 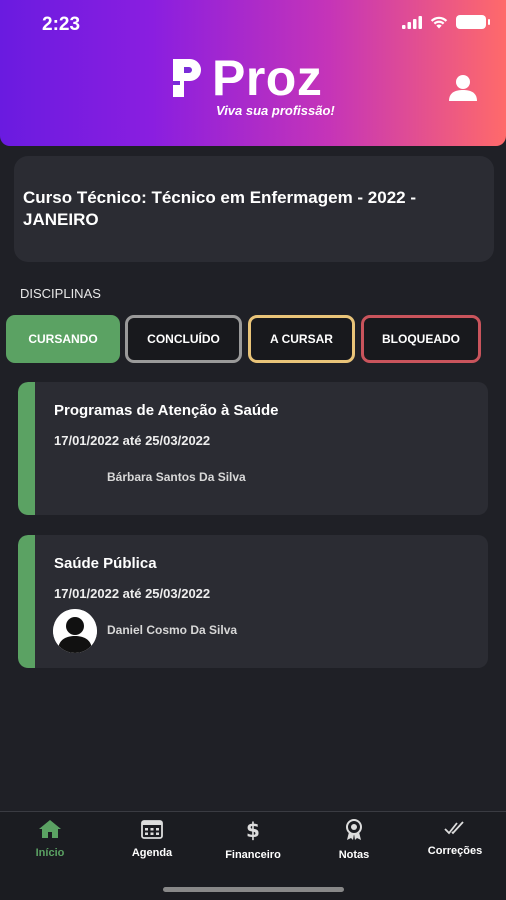 What do you see at coordinates (253, 889) in the screenshot?
I see `home-indicator` at bounding box center [253, 889].